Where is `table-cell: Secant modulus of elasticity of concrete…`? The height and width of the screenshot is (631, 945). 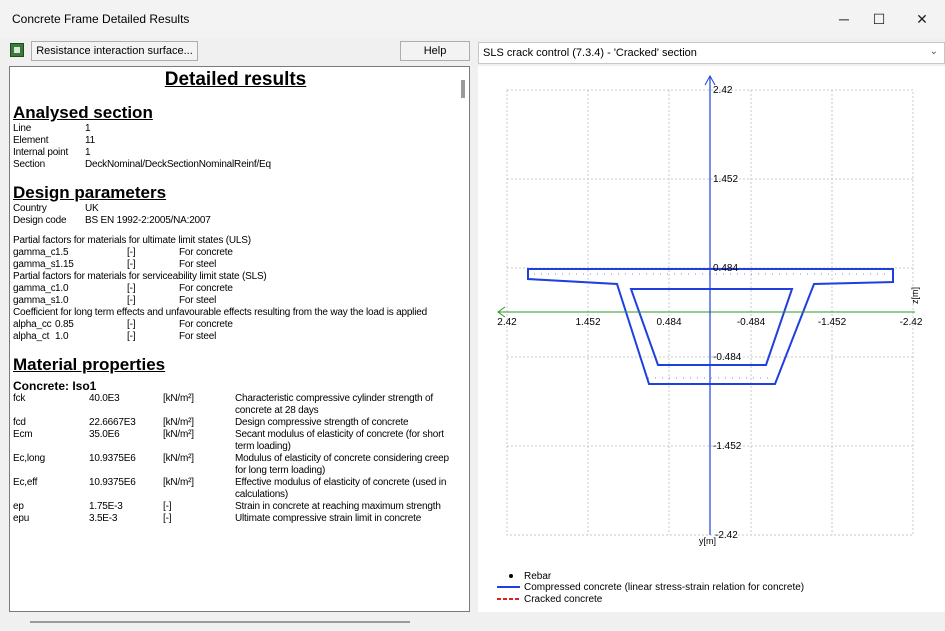 table-cell: Secant modulus of elasticity of concrete… is located at coordinates (339, 440).